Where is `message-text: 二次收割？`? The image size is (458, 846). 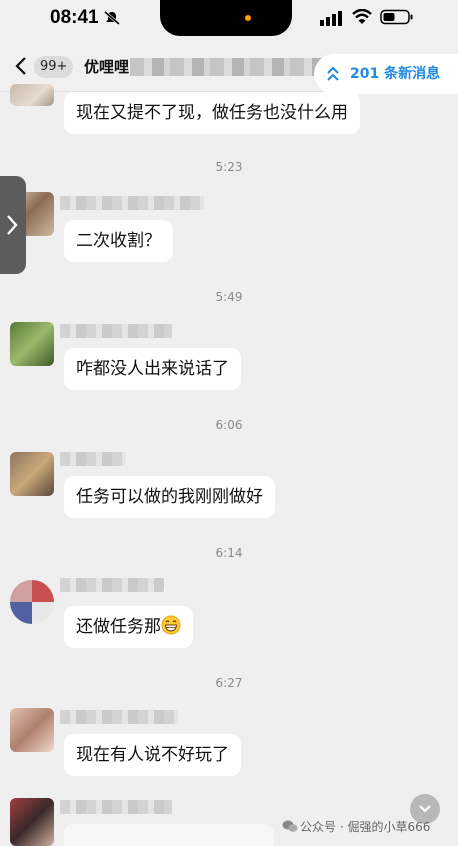
message-text: 二次收割？ is located at coordinates (118, 241).